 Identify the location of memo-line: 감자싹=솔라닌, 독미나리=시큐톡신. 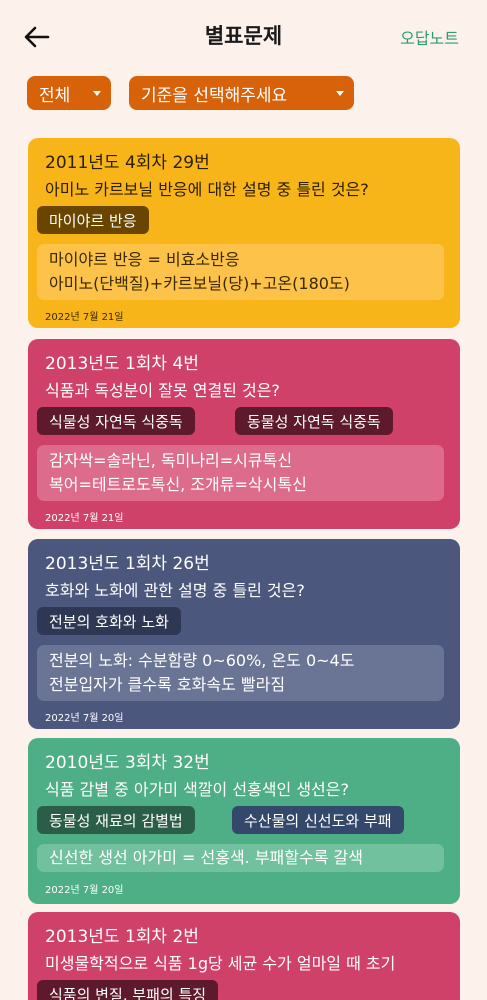
(171, 460).